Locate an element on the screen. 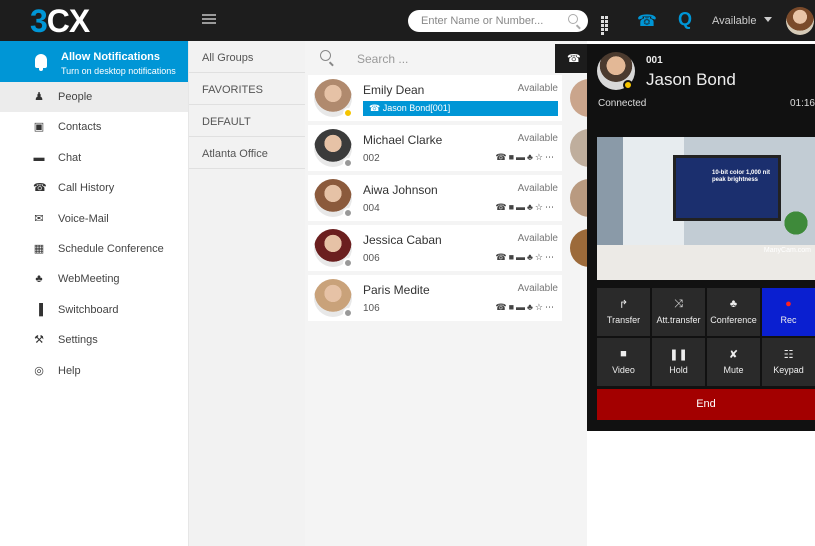 This screenshot has height=546, width=815. call-button-label: Rec is located at coordinates (788, 320).